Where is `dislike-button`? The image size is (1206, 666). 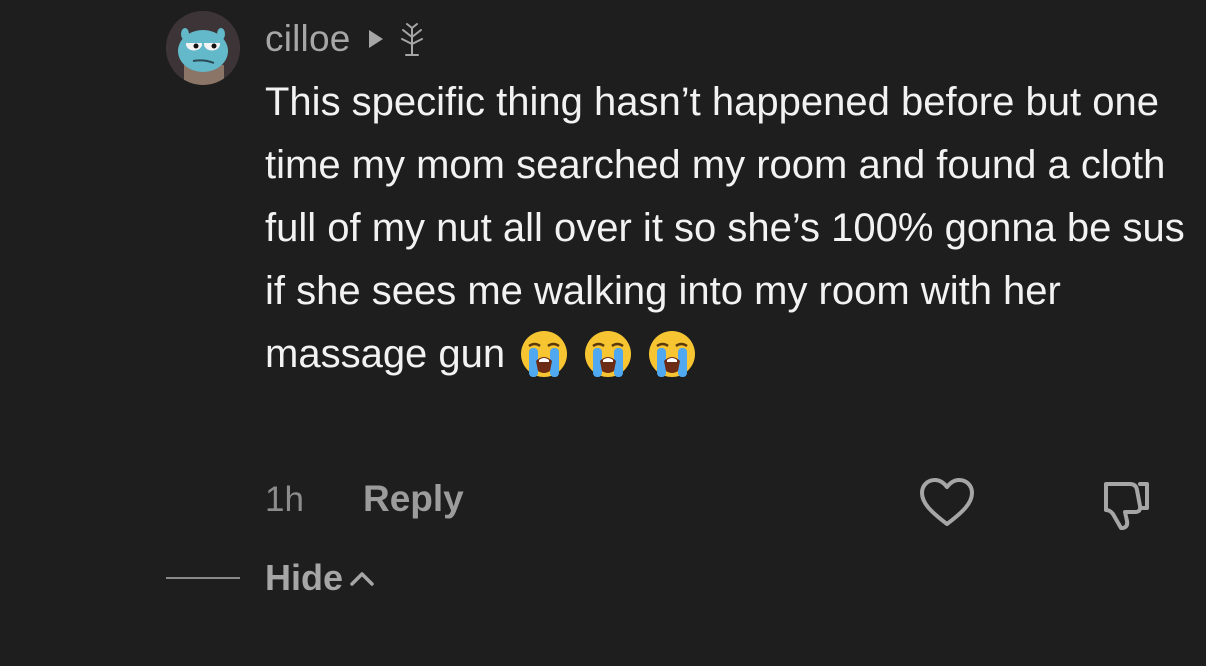 dislike-button is located at coordinates (1124, 504).